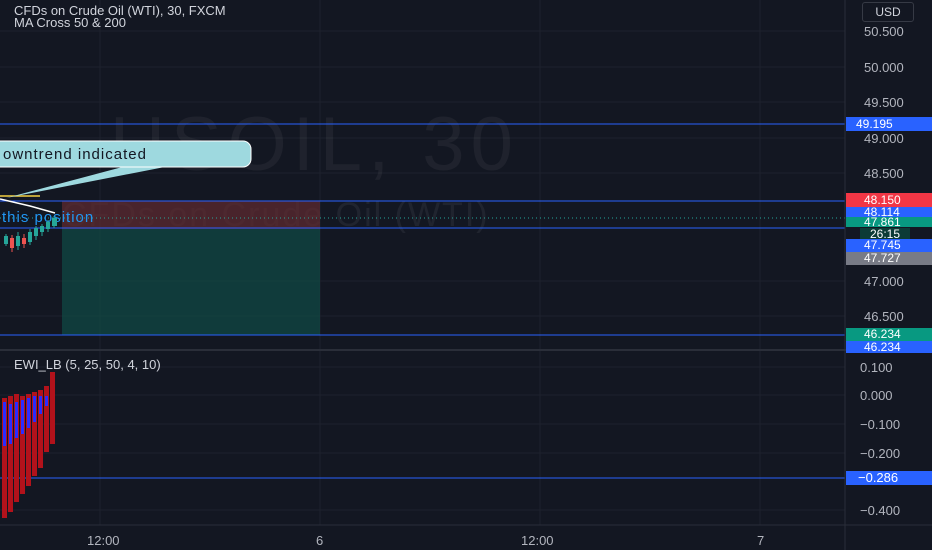 The image size is (932, 550). What do you see at coordinates (878, 477) in the screenshot?
I see `indicator-level-label: −0.286` at bounding box center [878, 477].